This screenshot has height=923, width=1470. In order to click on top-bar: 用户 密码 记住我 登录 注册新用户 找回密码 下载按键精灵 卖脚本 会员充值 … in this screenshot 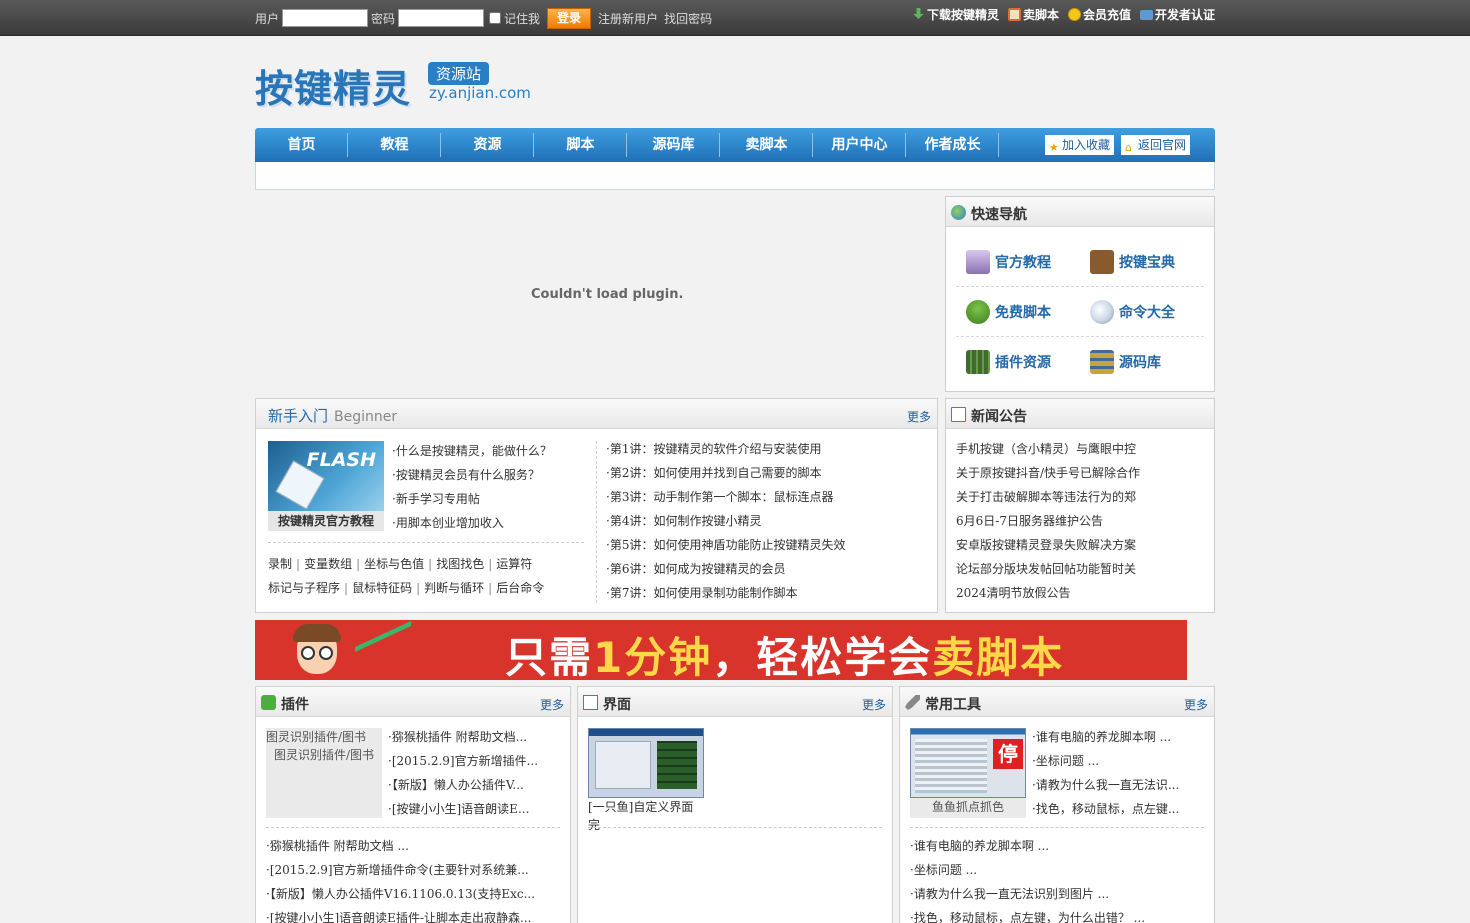, I will do `click(735, 18)`.